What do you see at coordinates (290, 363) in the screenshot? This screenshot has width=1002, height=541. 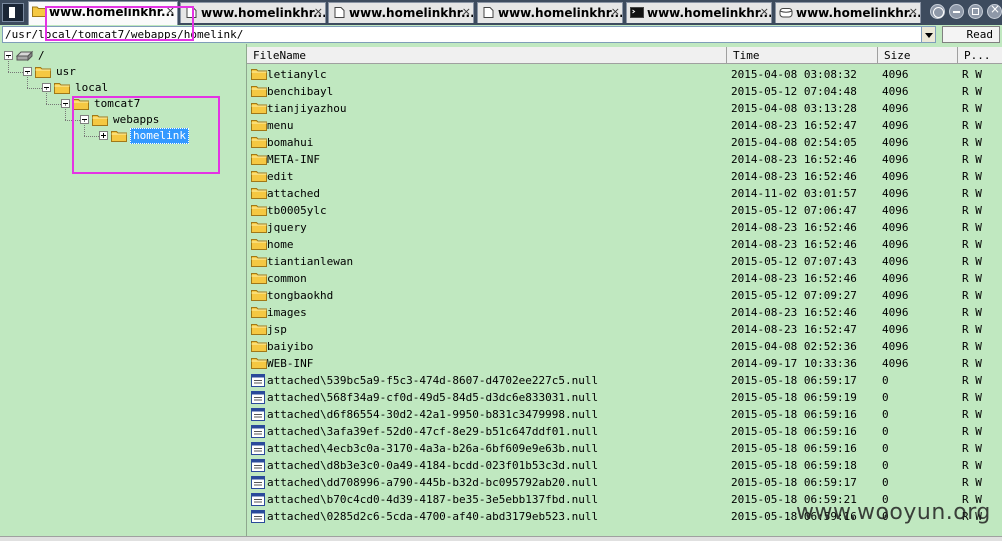 I see `file-name: WEB-INF` at bounding box center [290, 363].